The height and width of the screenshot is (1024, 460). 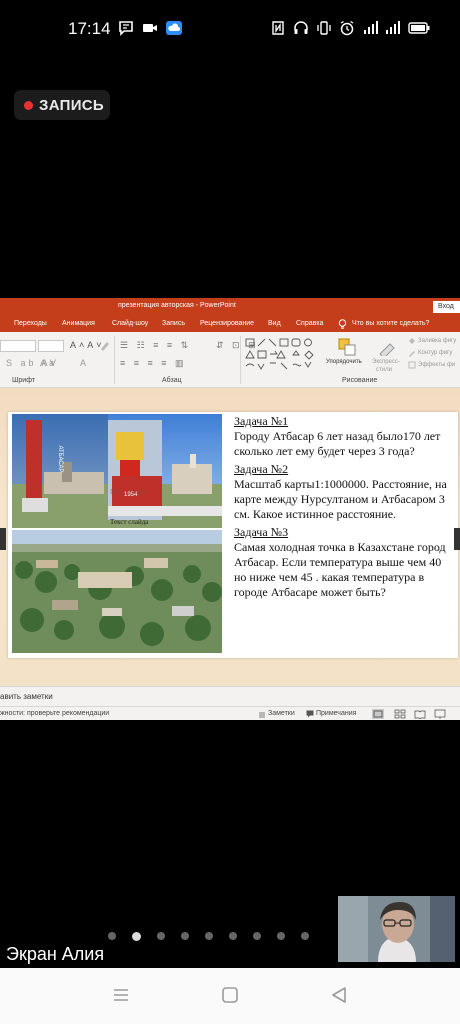 I want to click on page-dot-active, so click(x=136, y=936).